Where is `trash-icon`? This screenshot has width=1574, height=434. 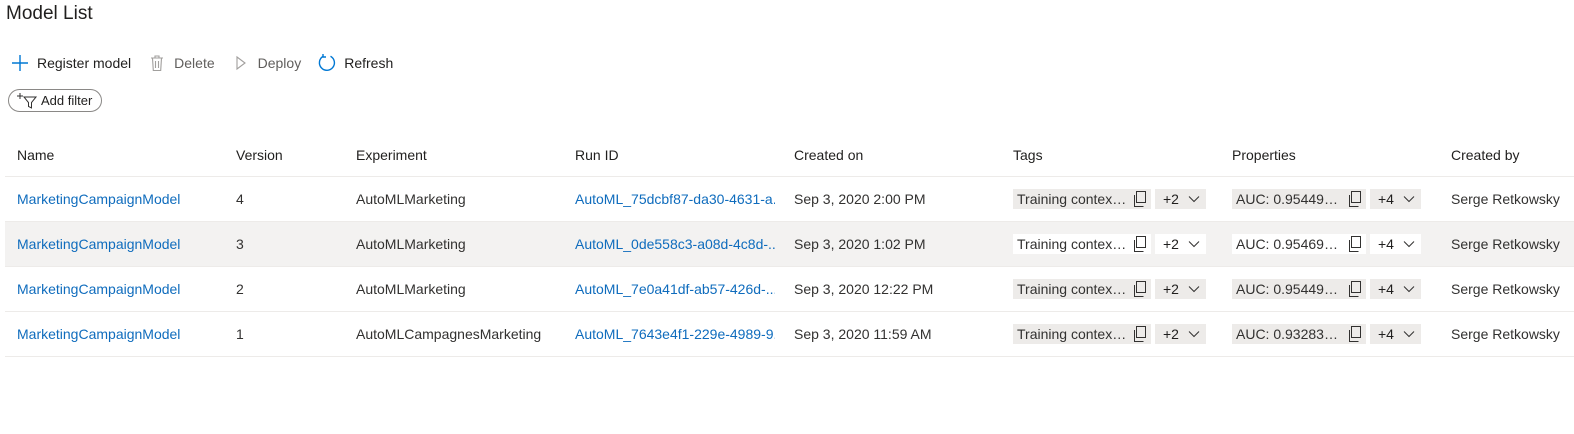 trash-icon is located at coordinates (157, 63).